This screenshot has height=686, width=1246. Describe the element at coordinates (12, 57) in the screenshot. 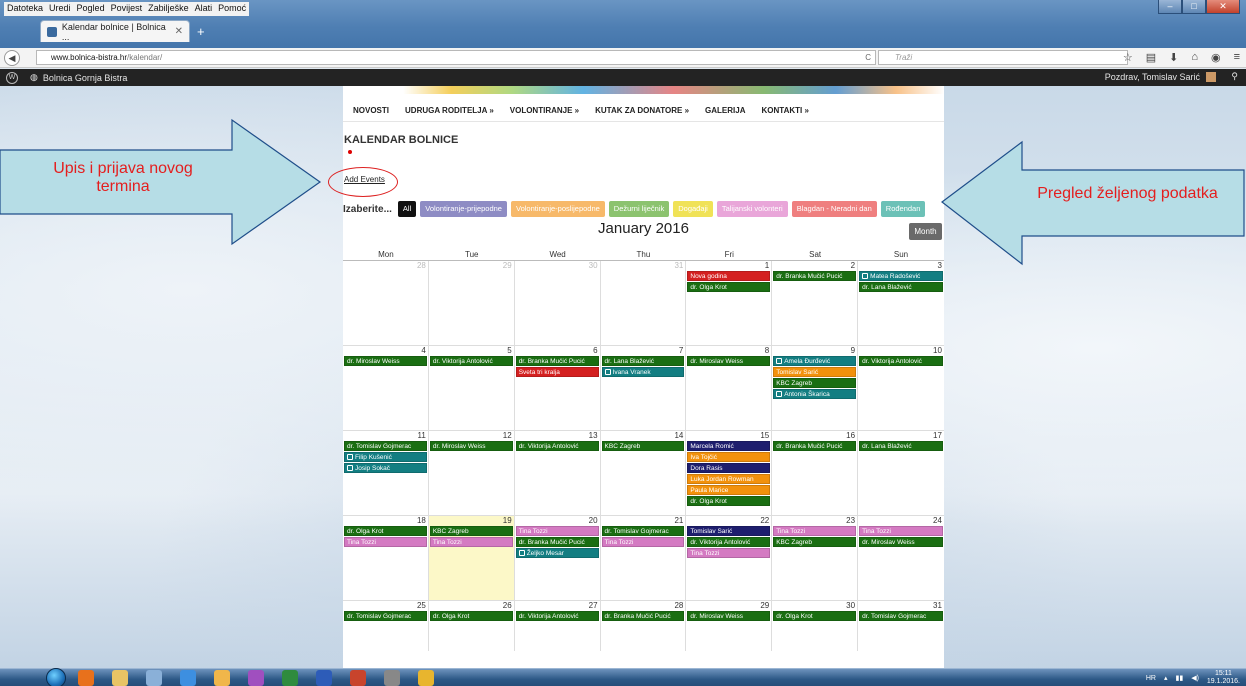

I see `back-button: ◀` at that location.